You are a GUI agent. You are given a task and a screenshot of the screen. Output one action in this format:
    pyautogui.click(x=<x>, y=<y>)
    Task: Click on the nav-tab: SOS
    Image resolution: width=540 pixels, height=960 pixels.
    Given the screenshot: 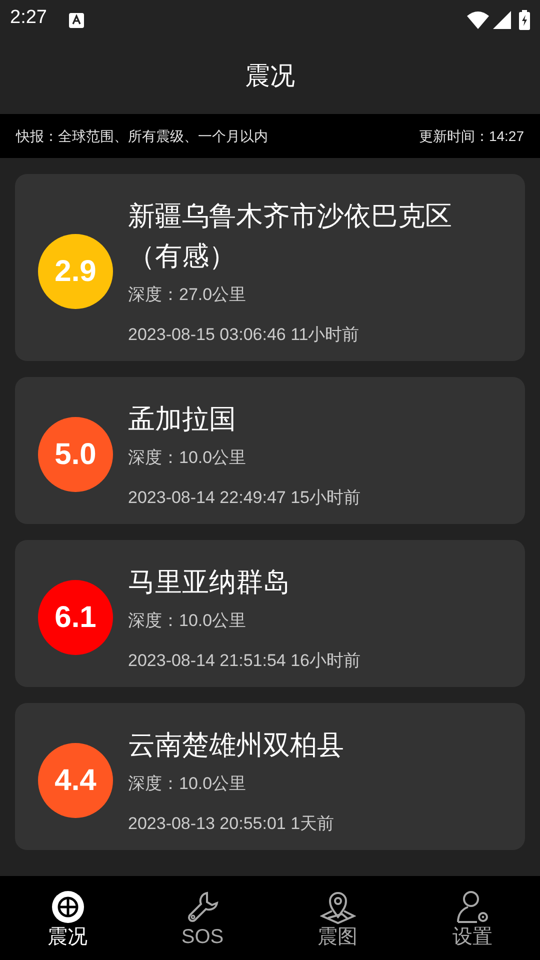 What is the action you would take?
    pyautogui.click(x=202, y=918)
    